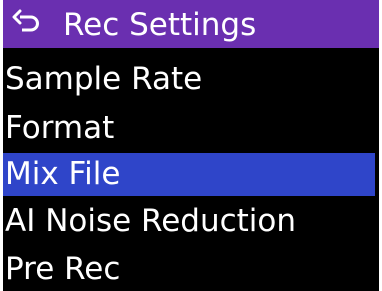 Image resolution: width=382 pixels, height=291 pixels. I want to click on back-arrow-icon, so click(26, 24).